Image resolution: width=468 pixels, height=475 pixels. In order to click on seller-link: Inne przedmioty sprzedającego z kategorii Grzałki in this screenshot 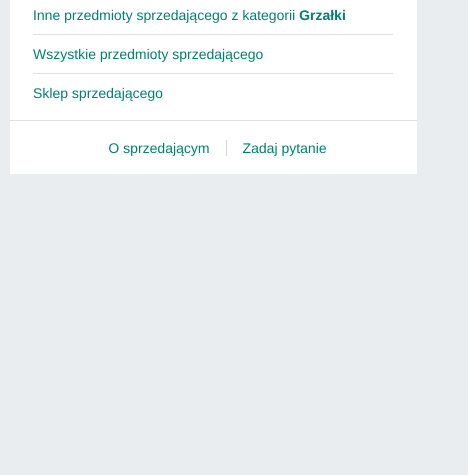, I will do `click(189, 15)`.